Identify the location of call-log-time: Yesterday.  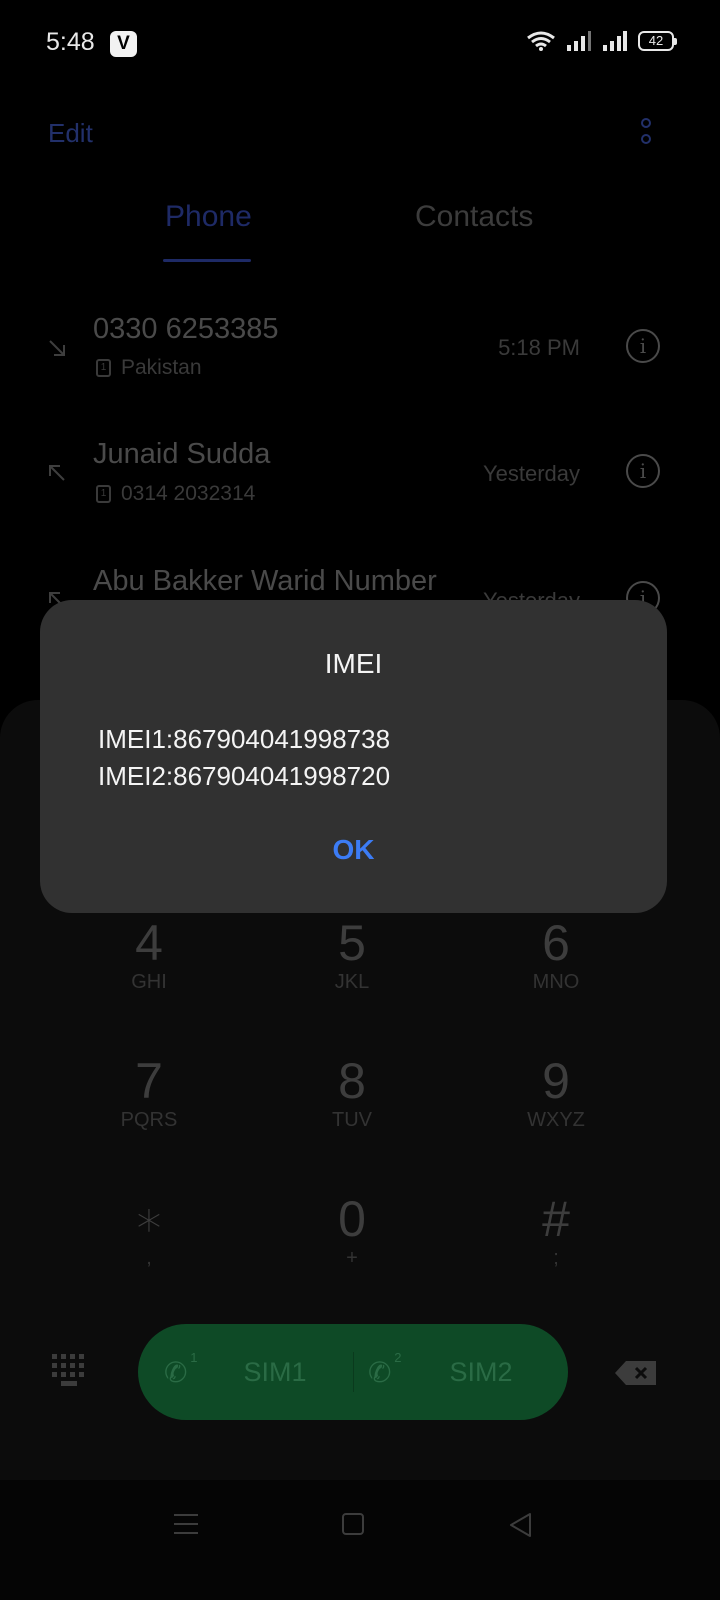
(531, 473).